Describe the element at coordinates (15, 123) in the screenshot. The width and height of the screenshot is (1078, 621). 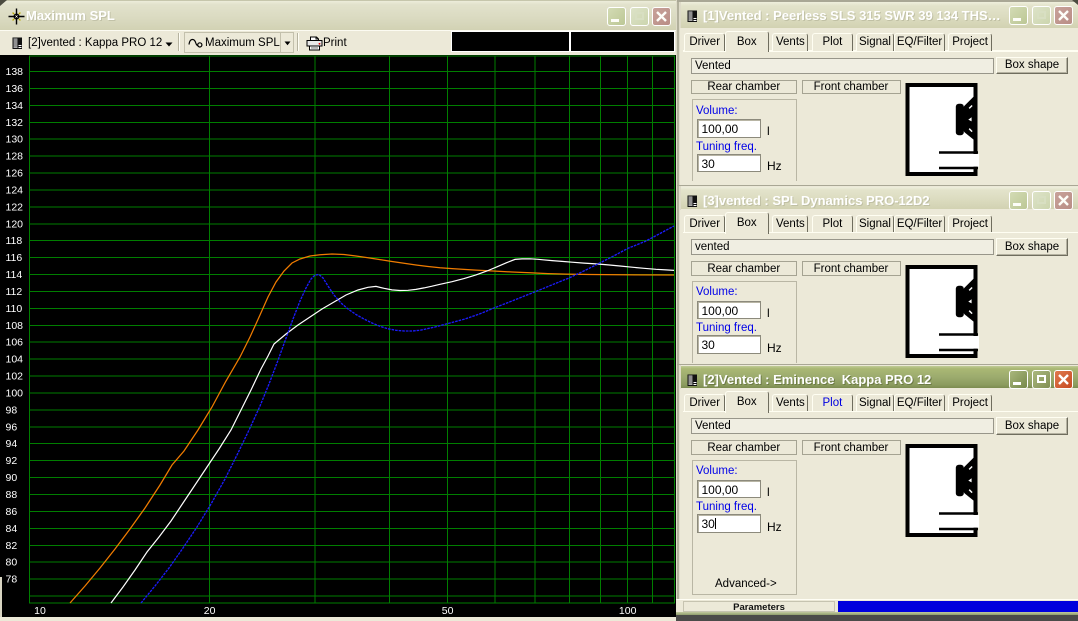
I see `svg-text: 132` at that location.